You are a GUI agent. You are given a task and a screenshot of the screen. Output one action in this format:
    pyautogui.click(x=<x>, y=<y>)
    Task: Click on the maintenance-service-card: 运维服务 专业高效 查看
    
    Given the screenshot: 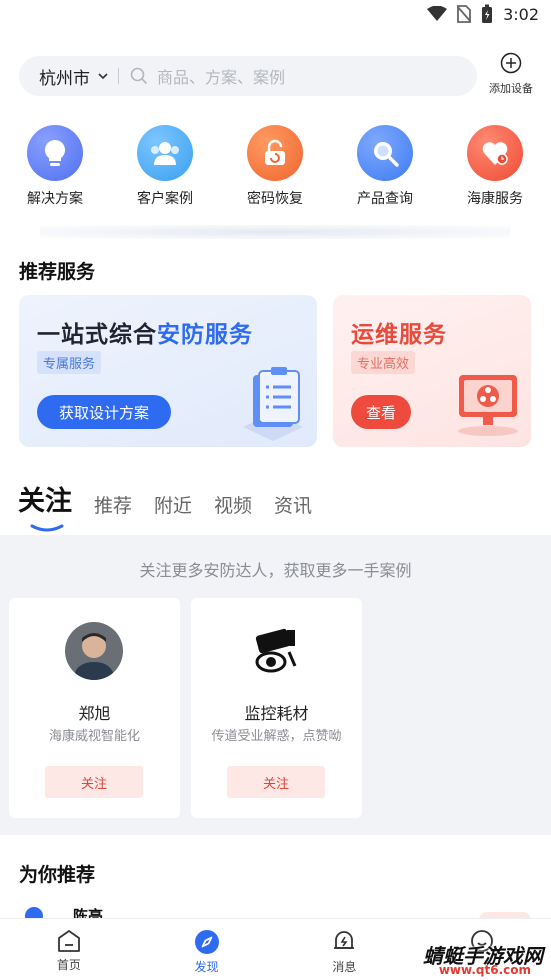 What is the action you would take?
    pyautogui.click(x=432, y=371)
    